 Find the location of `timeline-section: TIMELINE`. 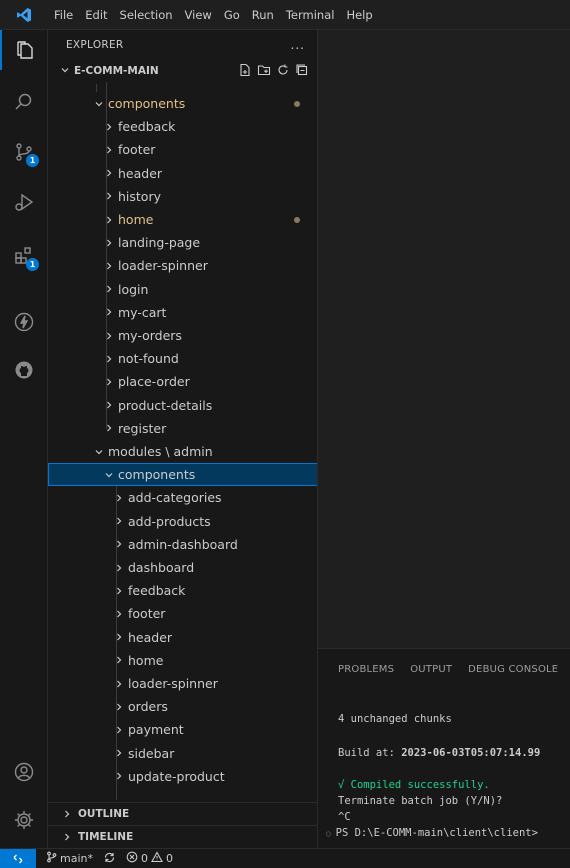

timeline-section: TIMELINE is located at coordinates (182, 836).